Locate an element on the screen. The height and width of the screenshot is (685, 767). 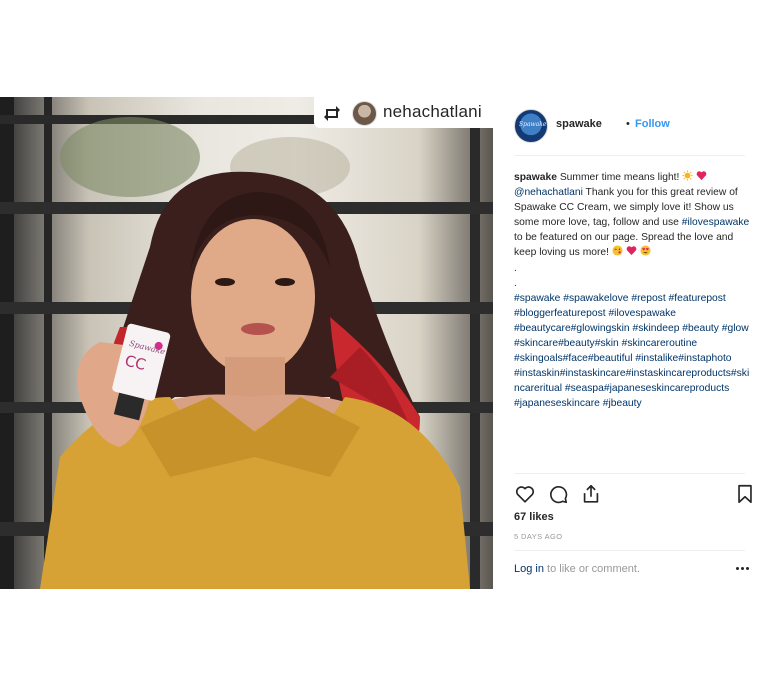
share-icon is located at coordinates (591, 494).